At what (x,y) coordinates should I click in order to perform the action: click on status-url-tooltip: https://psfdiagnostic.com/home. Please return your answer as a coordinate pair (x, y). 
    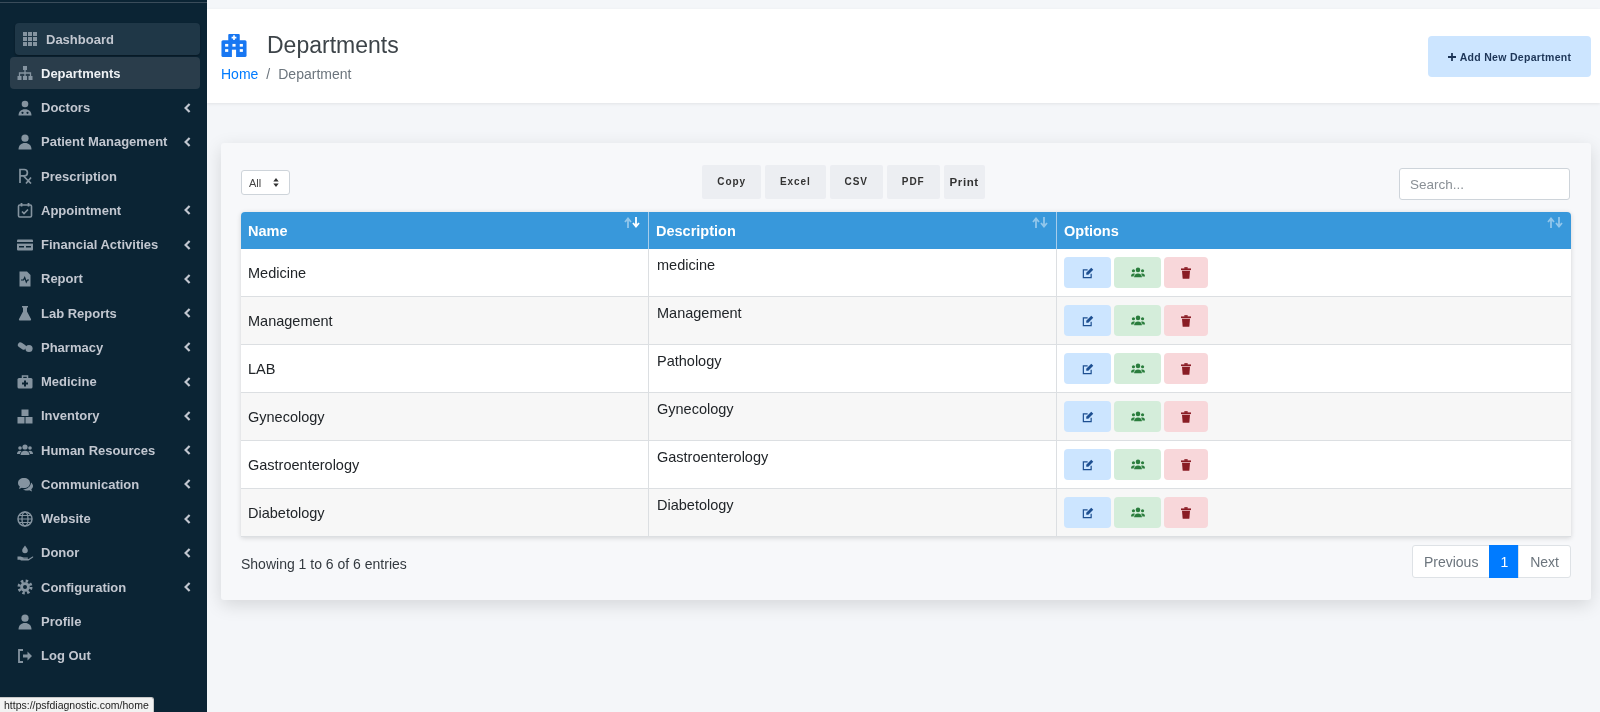
    Looking at the image, I should click on (77, 704).